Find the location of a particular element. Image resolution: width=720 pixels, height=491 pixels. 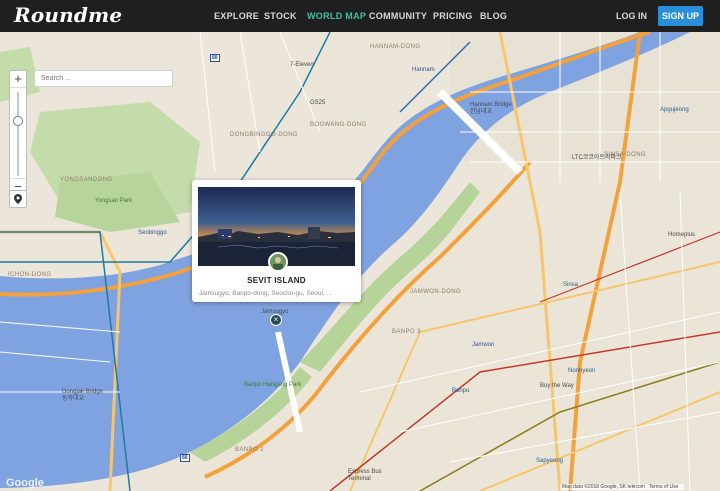

close-marker-icon: × is located at coordinates (276, 320).